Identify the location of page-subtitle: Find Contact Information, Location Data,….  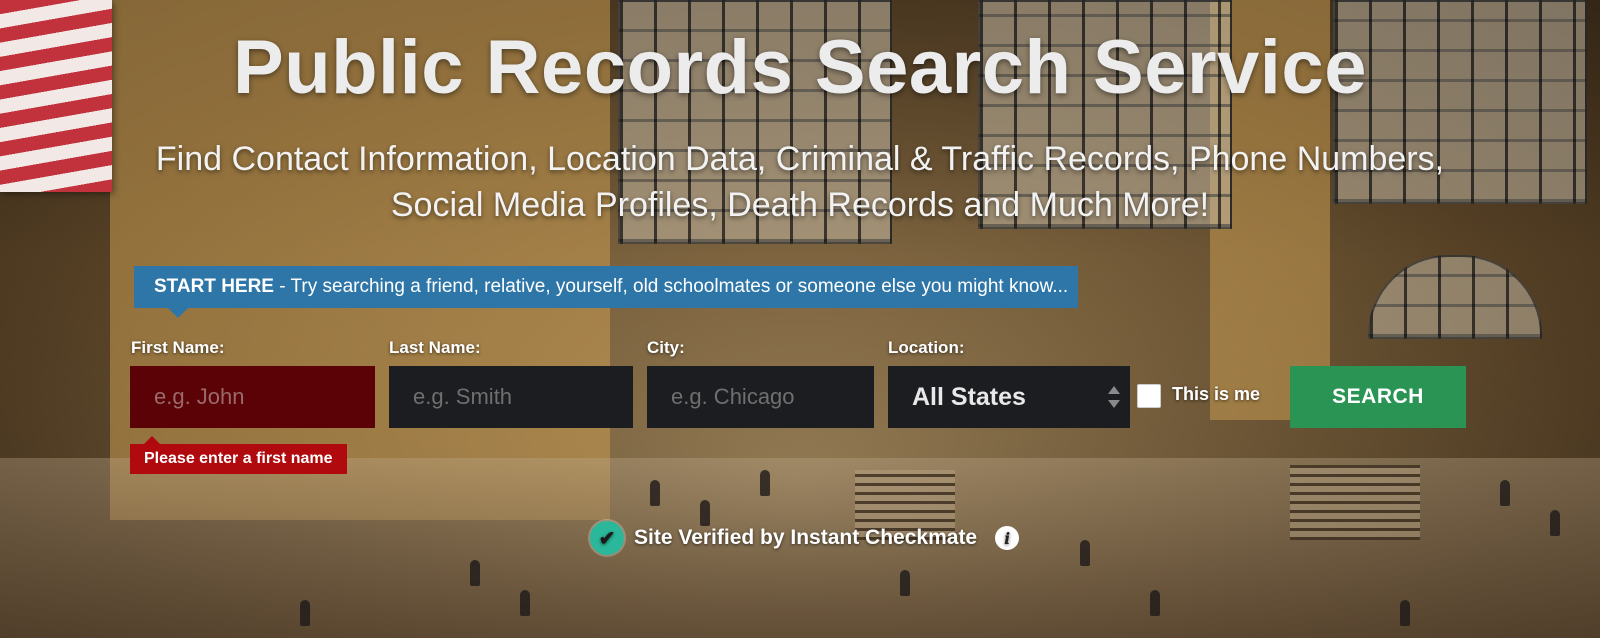
(800, 182).